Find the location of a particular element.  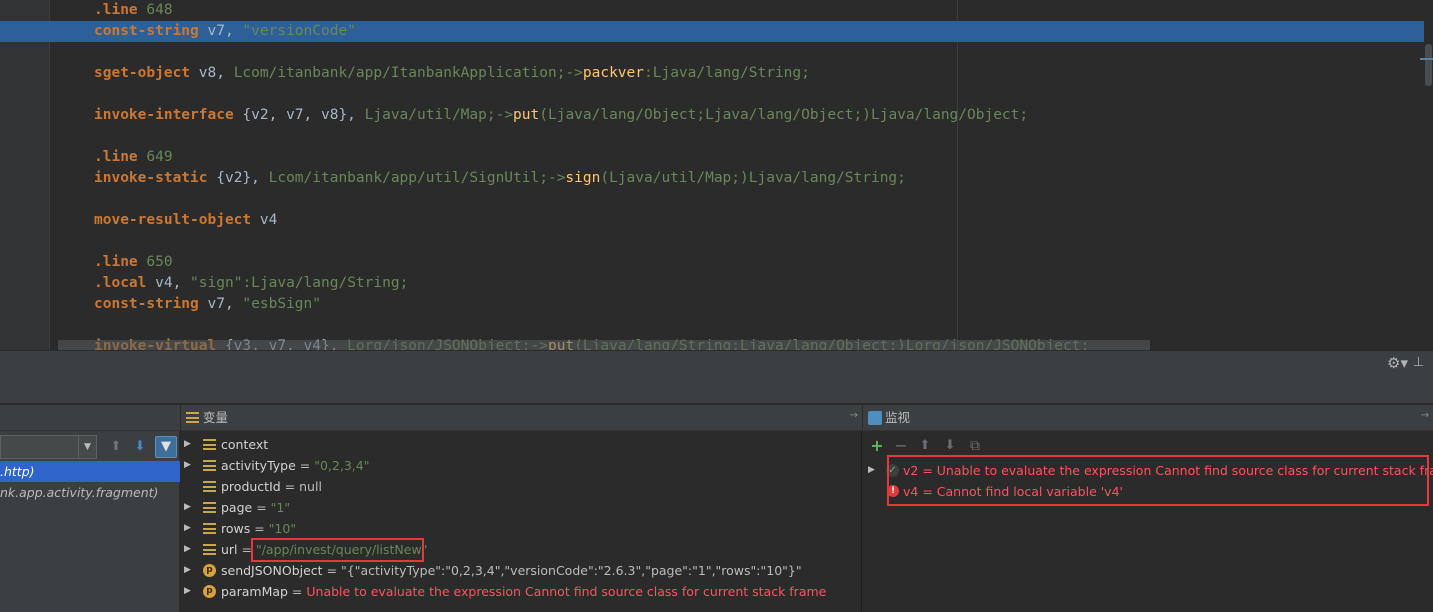

code-token: .local is located at coordinates (120, 283).